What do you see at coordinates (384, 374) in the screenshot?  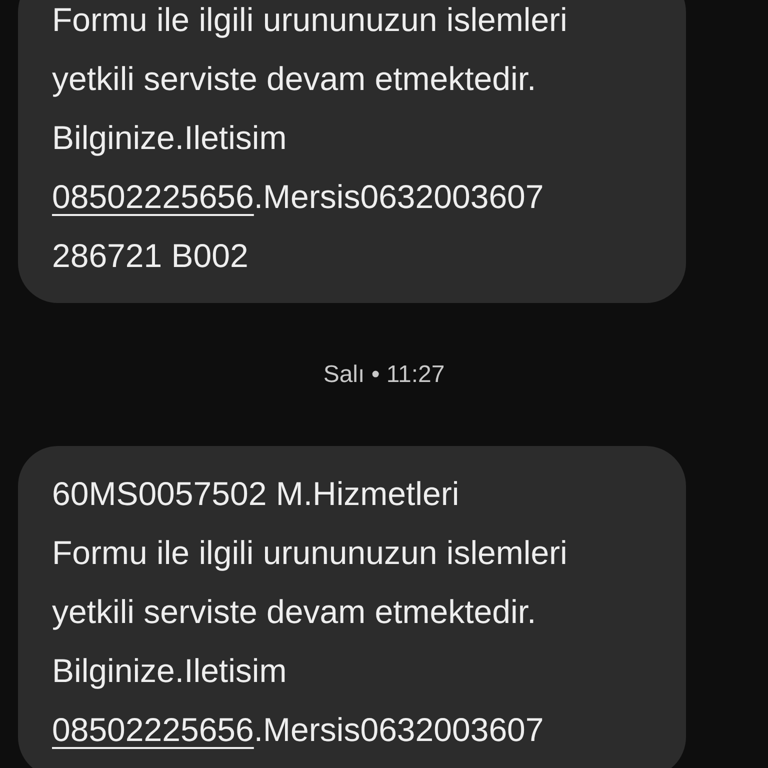 I see `message-timestamp: Salı • 11:27` at bounding box center [384, 374].